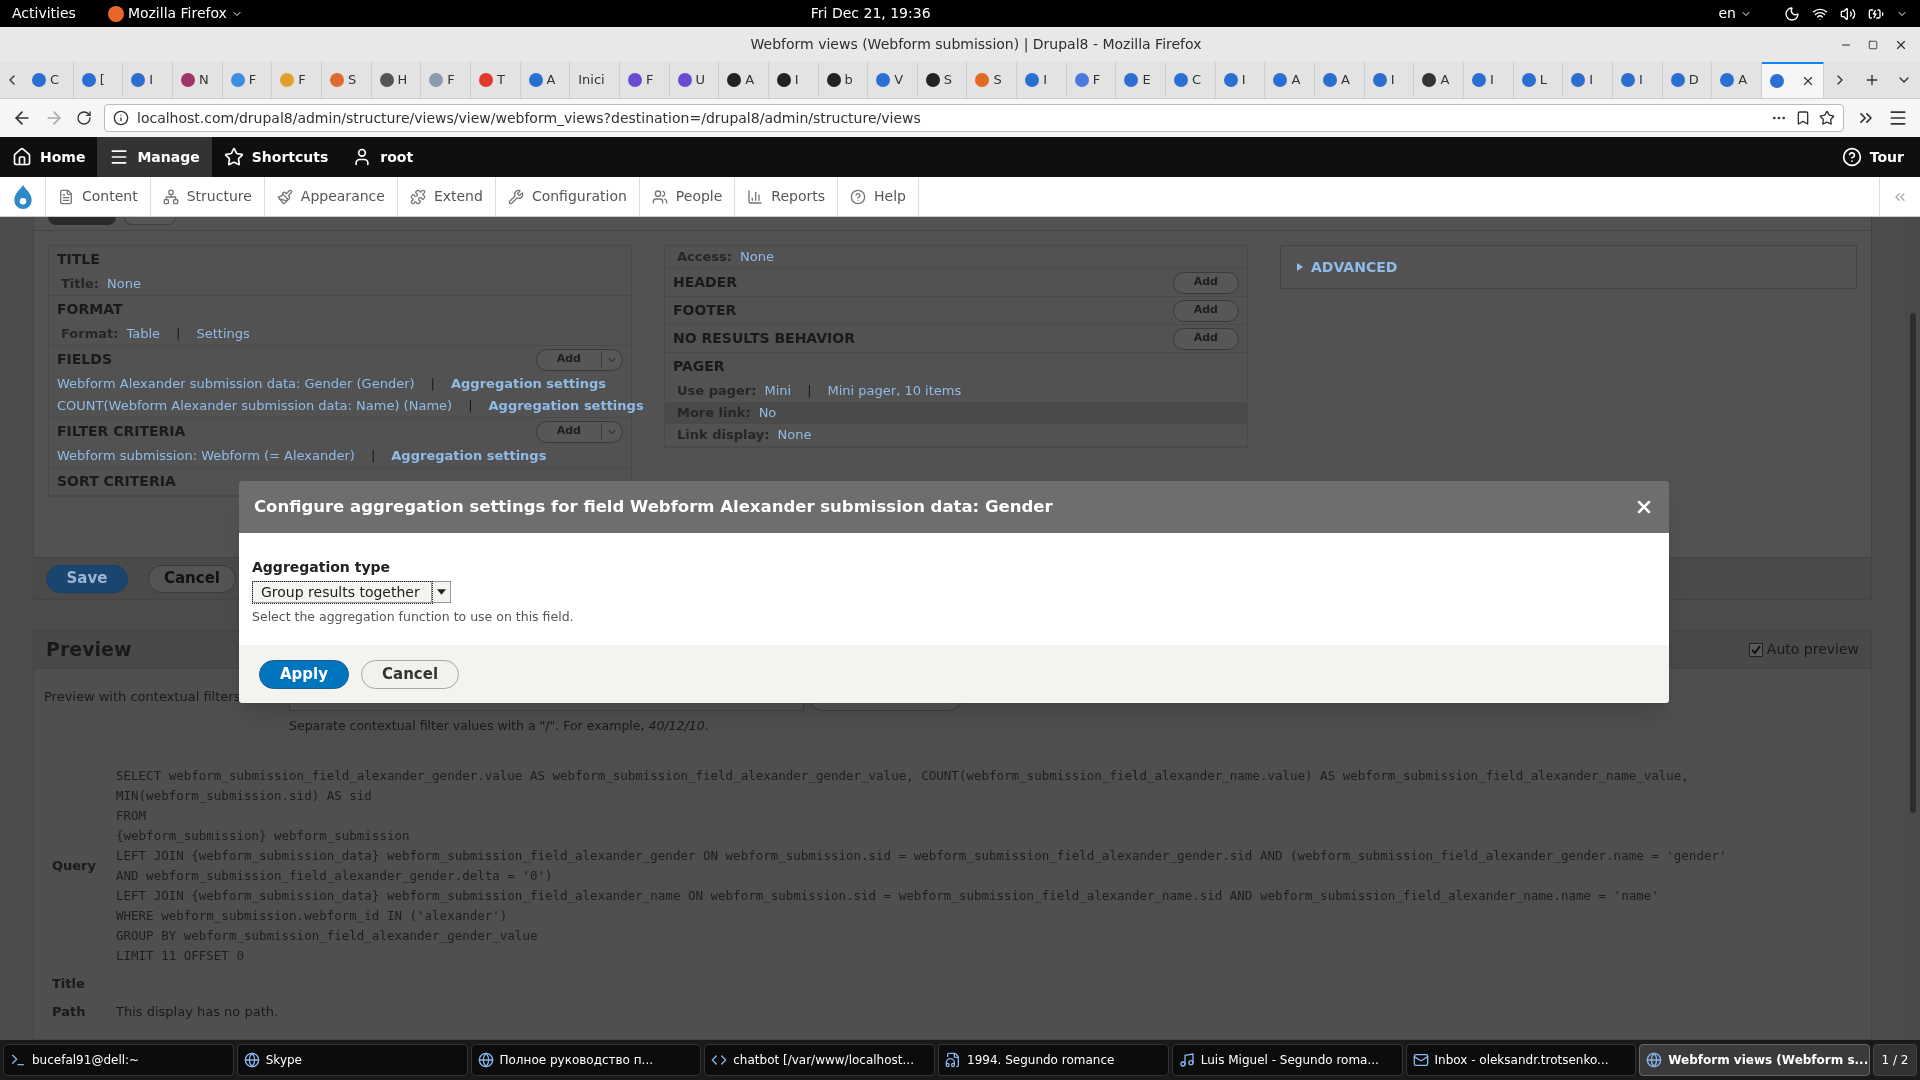 This screenshot has height=1080, width=1920. Describe the element at coordinates (694, 80) in the screenshot. I see `browser-tab: U` at that location.